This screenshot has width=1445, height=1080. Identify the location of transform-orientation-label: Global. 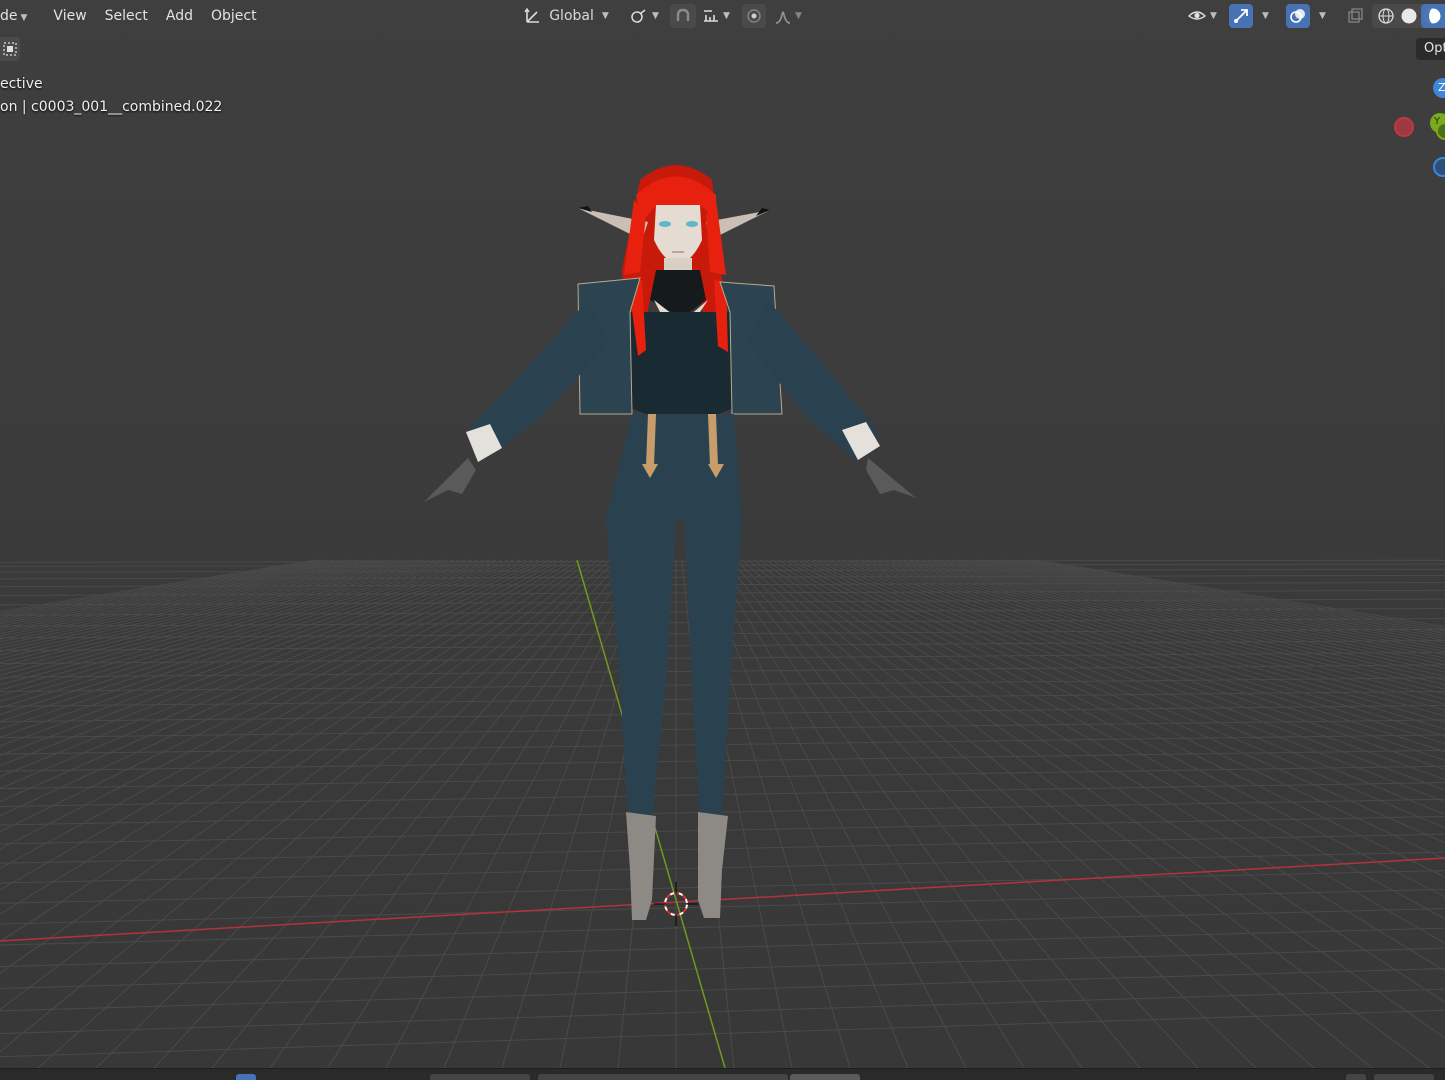
(571, 16).